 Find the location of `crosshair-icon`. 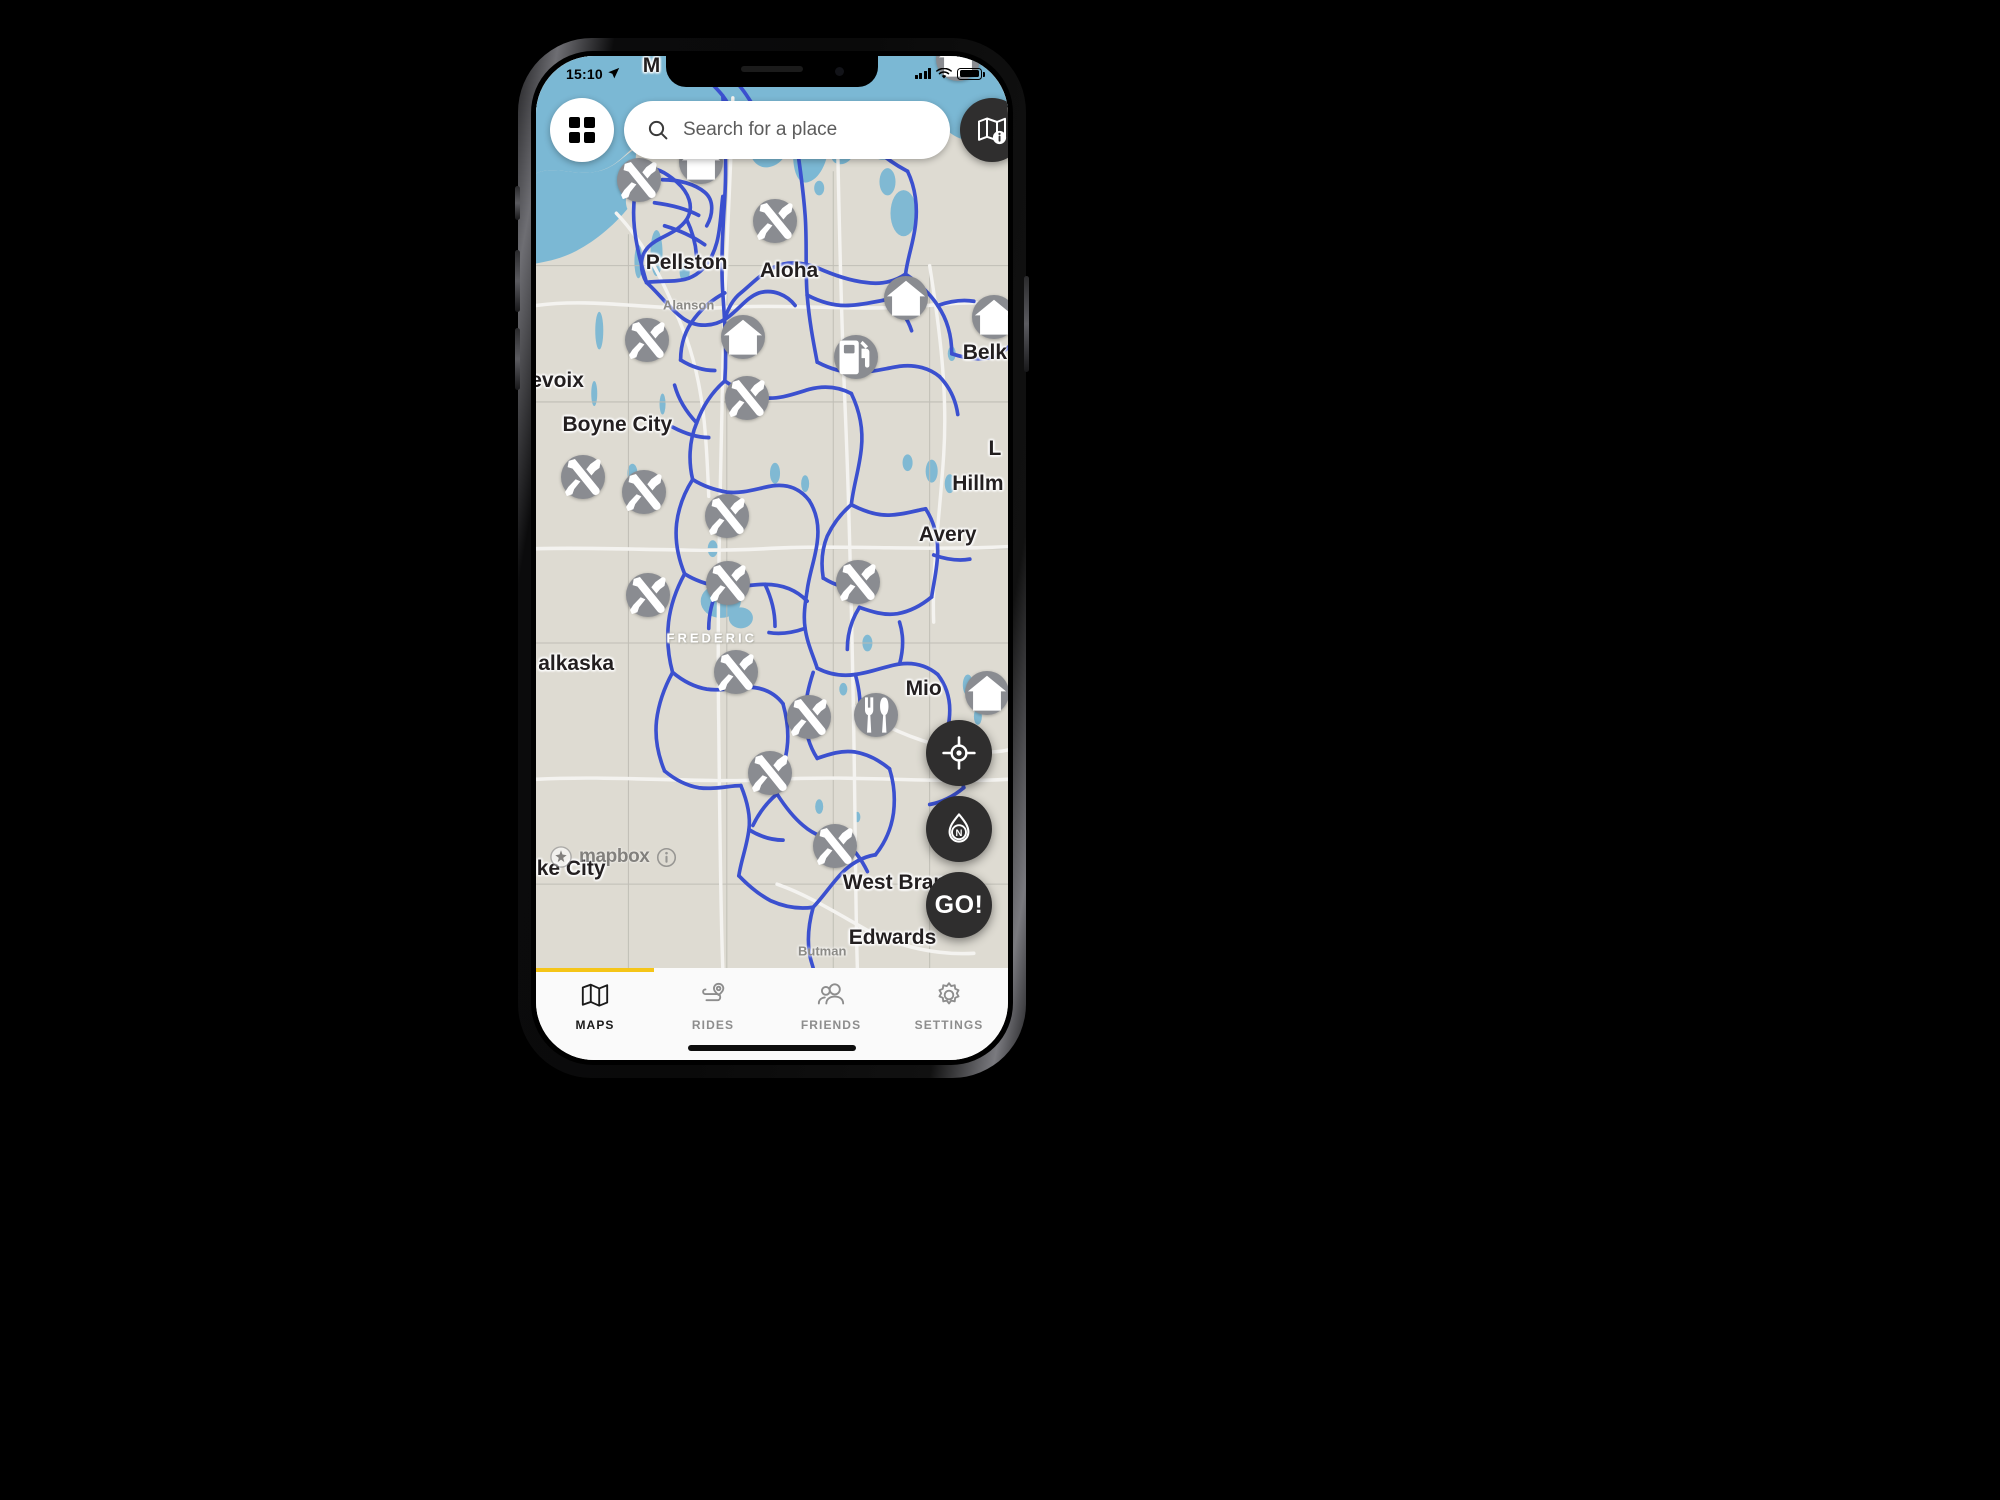

crosshair-icon is located at coordinates (959, 753).